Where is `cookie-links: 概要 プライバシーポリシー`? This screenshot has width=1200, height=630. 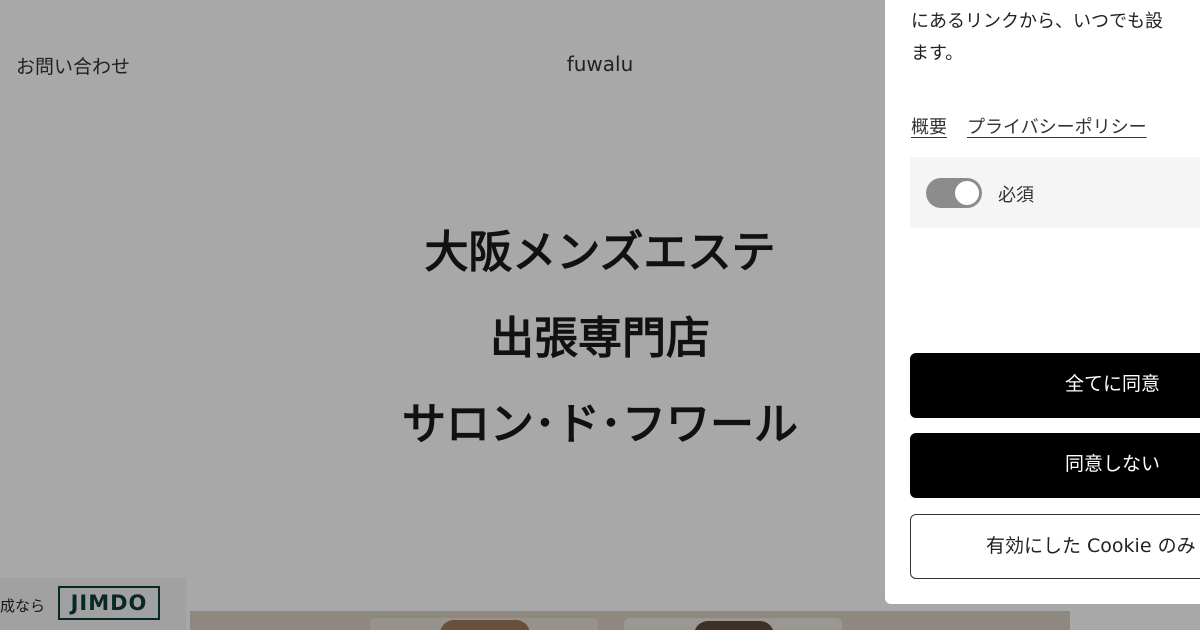
cookie-links: 概要 プライバシーポリシー is located at coordinates (1029, 126).